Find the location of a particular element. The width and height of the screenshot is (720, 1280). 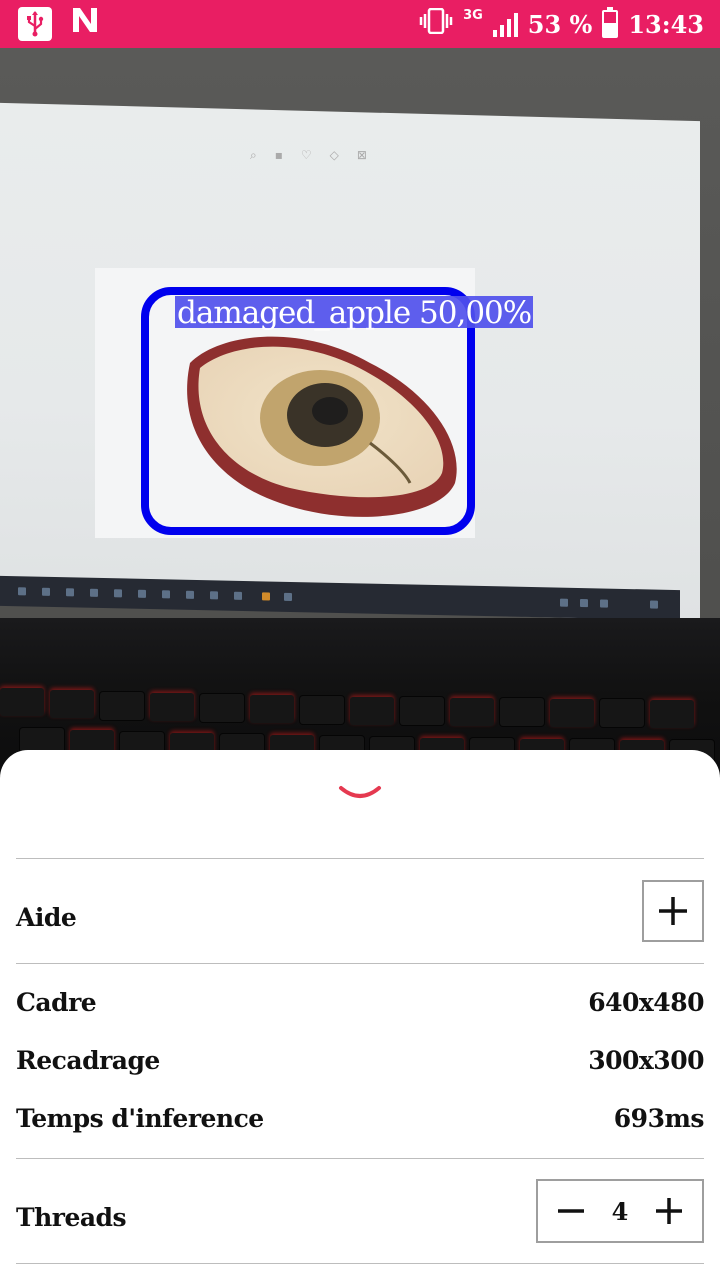

usb-icon is located at coordinates (35, 24).